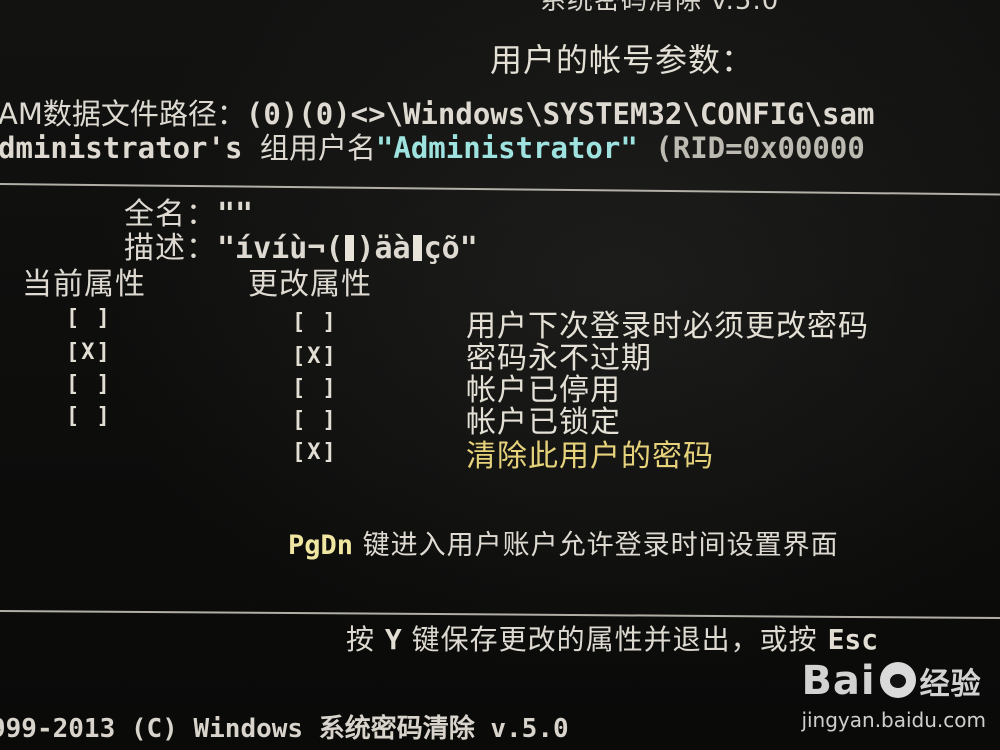 This screenshot has height=750, width=1000. I want to click on baidu-logo-text: Bai, so click(838, 681).